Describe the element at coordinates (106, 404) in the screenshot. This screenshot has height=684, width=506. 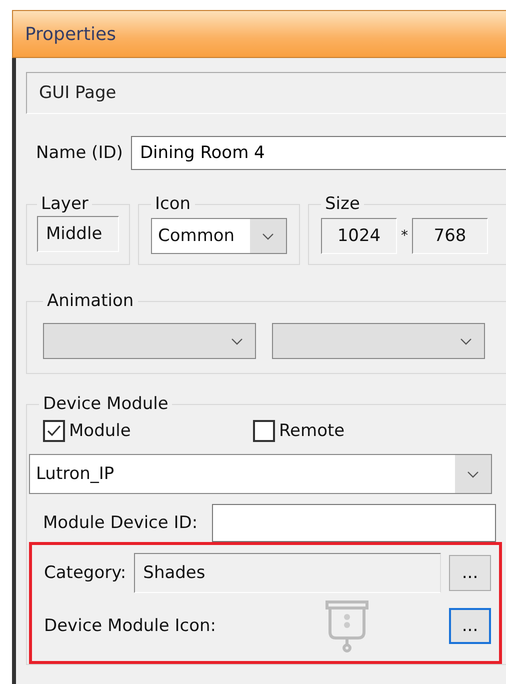
I see `group-title: Device Module` at that location.